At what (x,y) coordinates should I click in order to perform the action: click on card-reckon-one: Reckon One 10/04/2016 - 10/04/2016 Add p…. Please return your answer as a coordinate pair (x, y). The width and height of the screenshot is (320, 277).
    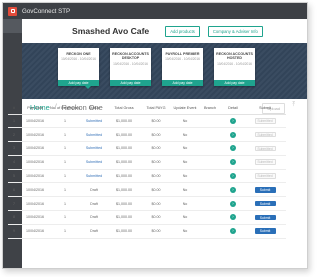
    Looking at the image, I should click on (78, 67).